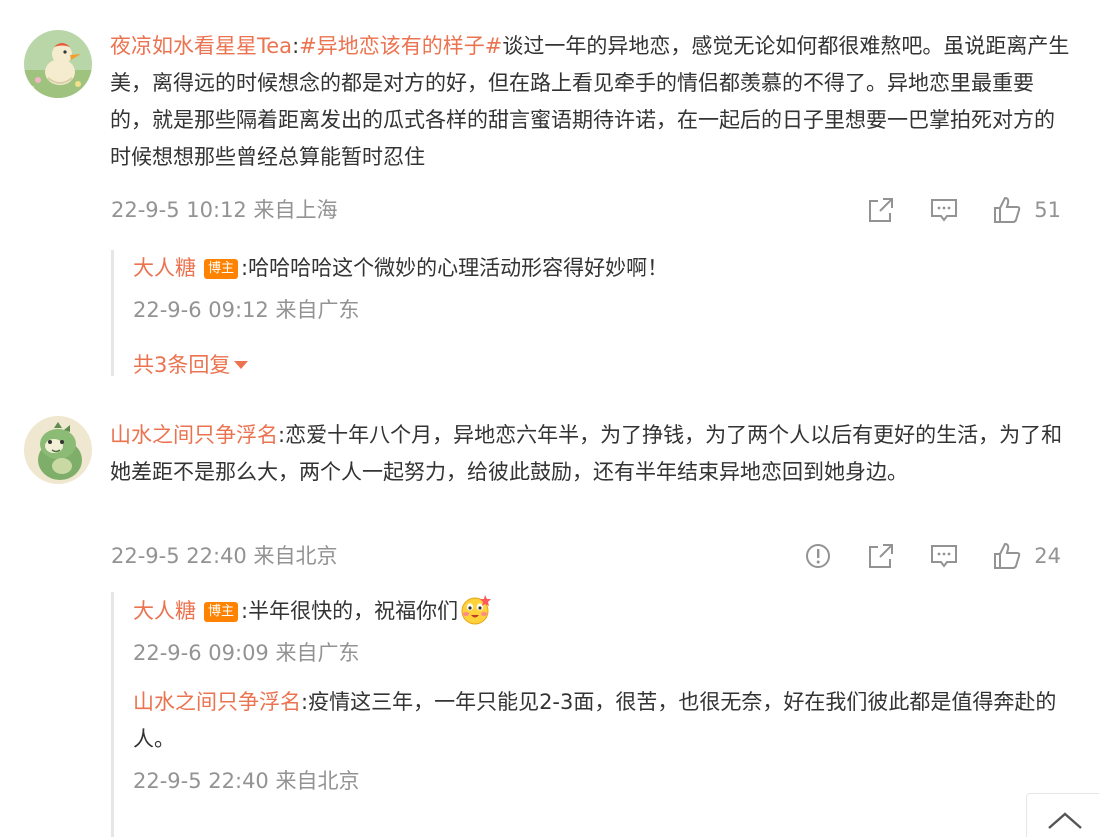  I want to click on reply-meta: 22-9-5 22:40 来自北京, so click(246, 781).